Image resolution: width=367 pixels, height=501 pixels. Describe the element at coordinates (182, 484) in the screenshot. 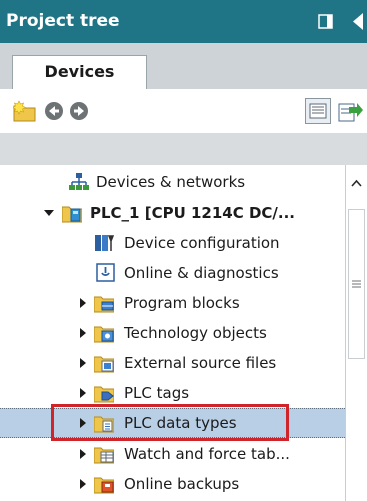

I see `tree-item-label: Online backups` at that location.